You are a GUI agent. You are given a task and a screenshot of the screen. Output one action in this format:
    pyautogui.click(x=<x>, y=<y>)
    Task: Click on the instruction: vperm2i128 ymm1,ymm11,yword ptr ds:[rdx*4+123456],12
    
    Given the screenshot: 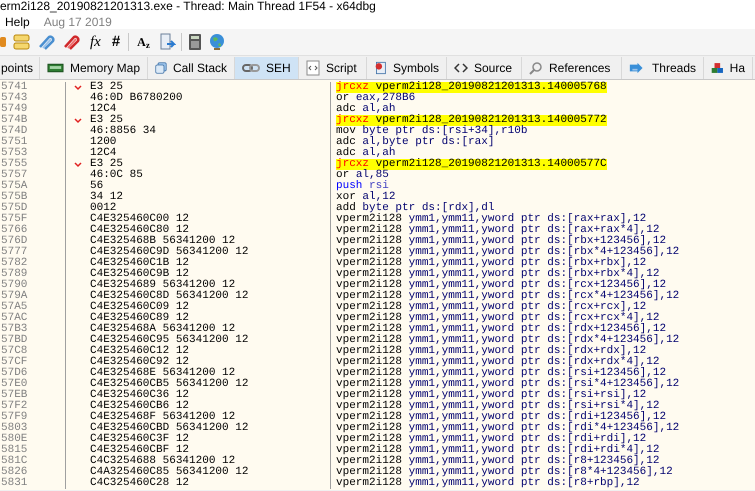 What is the action you would take?
    pyautogui.click(x=508, y=340)
    